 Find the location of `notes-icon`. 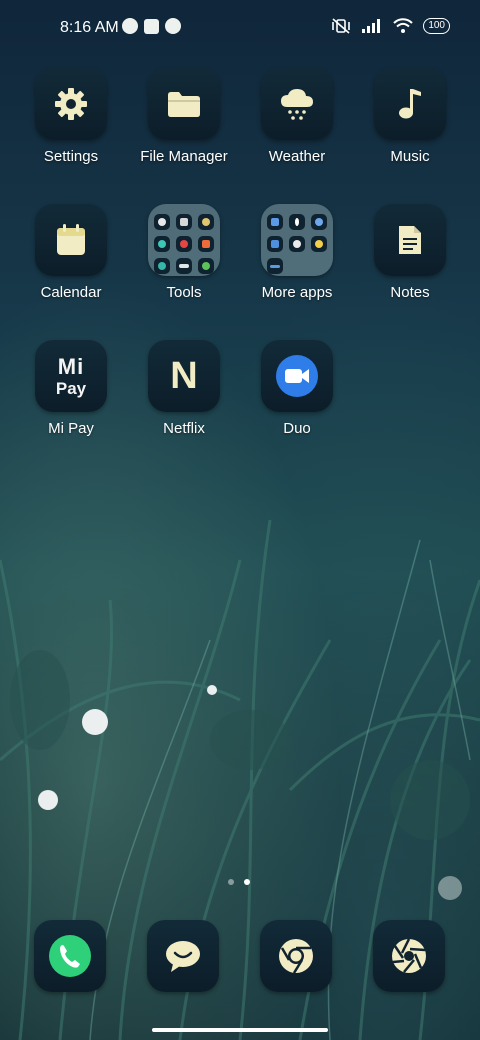

notes-icon is located at coordinates (410, 240).